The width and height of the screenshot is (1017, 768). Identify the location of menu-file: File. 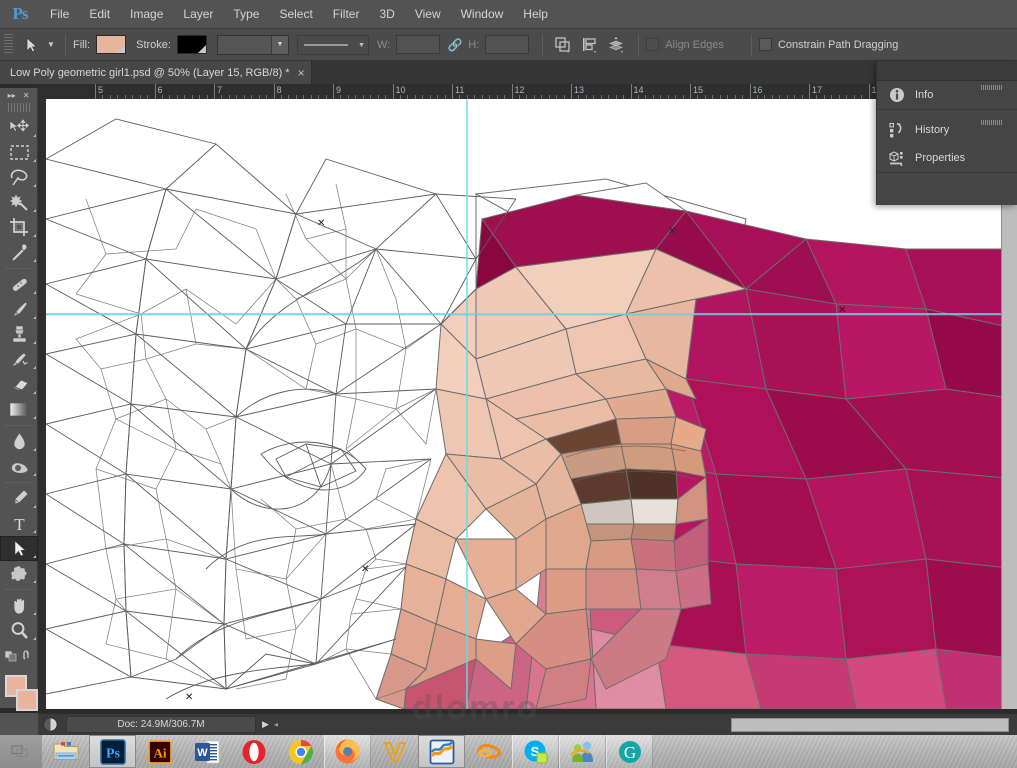
(59, 14).